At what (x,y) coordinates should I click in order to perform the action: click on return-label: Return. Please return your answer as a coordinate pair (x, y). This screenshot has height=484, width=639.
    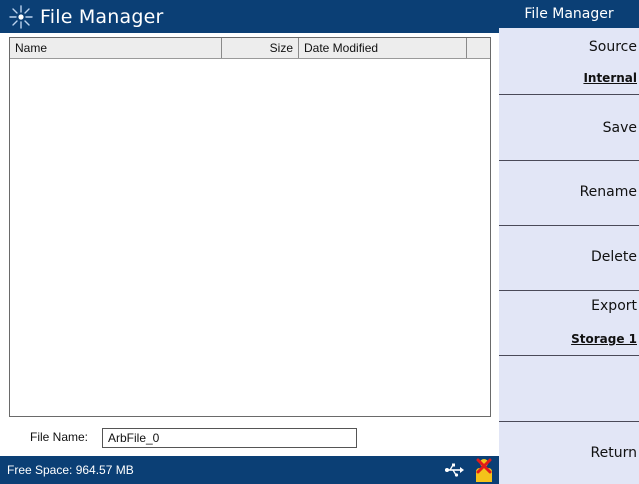
    Looking at the image, I should click on (613, 453).